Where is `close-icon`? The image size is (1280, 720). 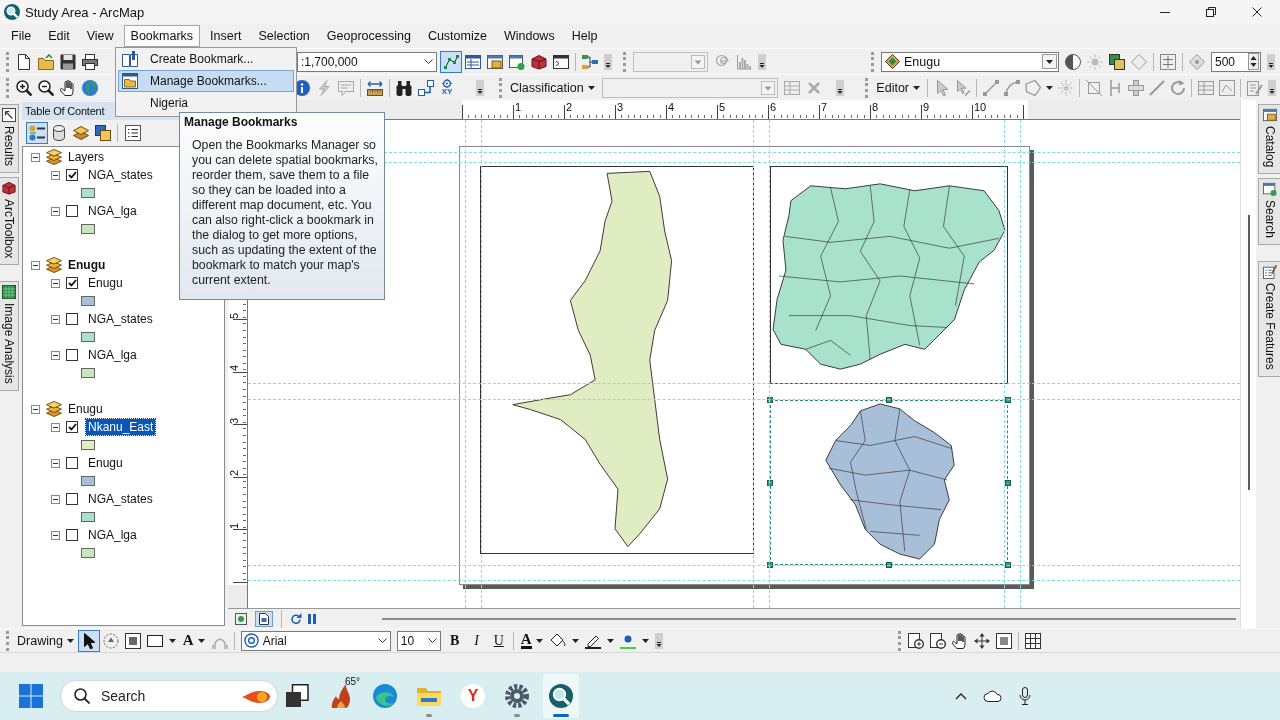
close-icon is located at coordinates (1257, 12).